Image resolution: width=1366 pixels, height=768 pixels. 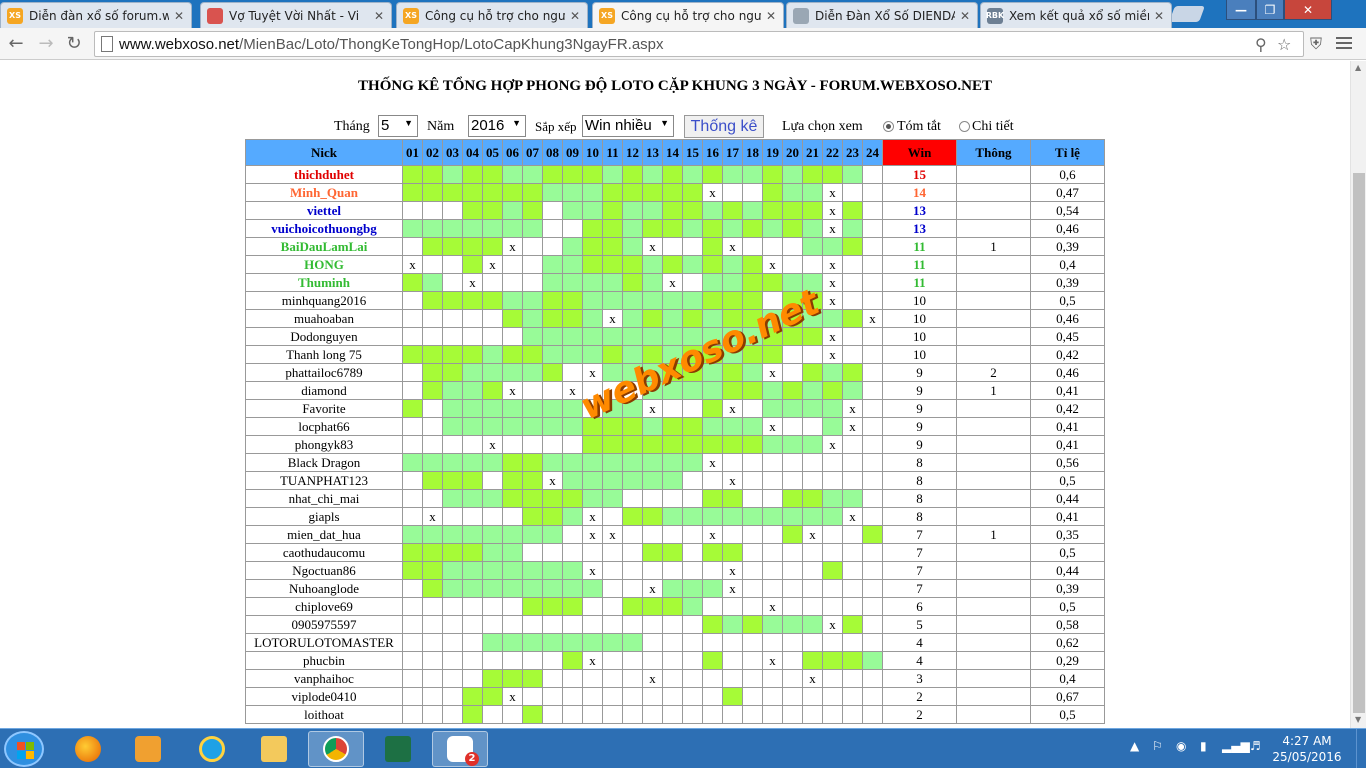 What do you see at coordinates (324, 228) in the screenshot?
I see `nick-cell: vuichoicothuongbg` at bounding box center [324, 228].